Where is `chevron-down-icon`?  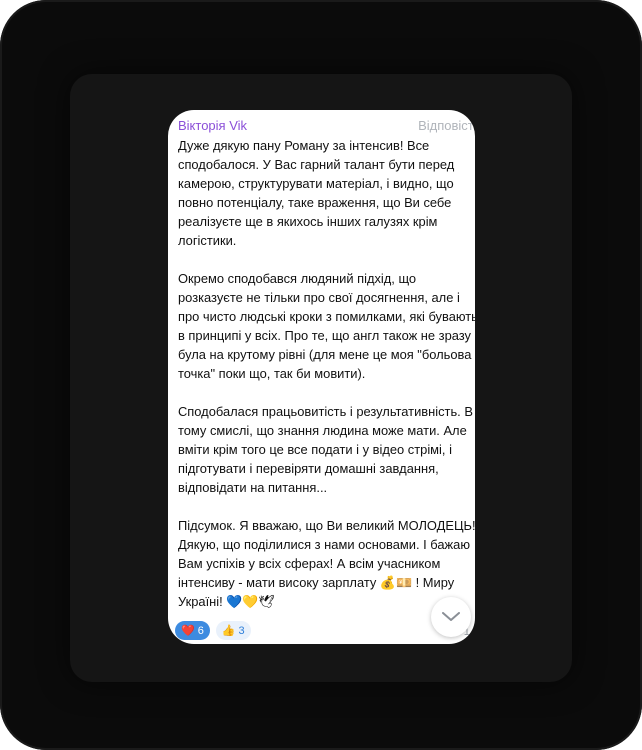 chevron-down-icon is located at coordinates (451, 616).